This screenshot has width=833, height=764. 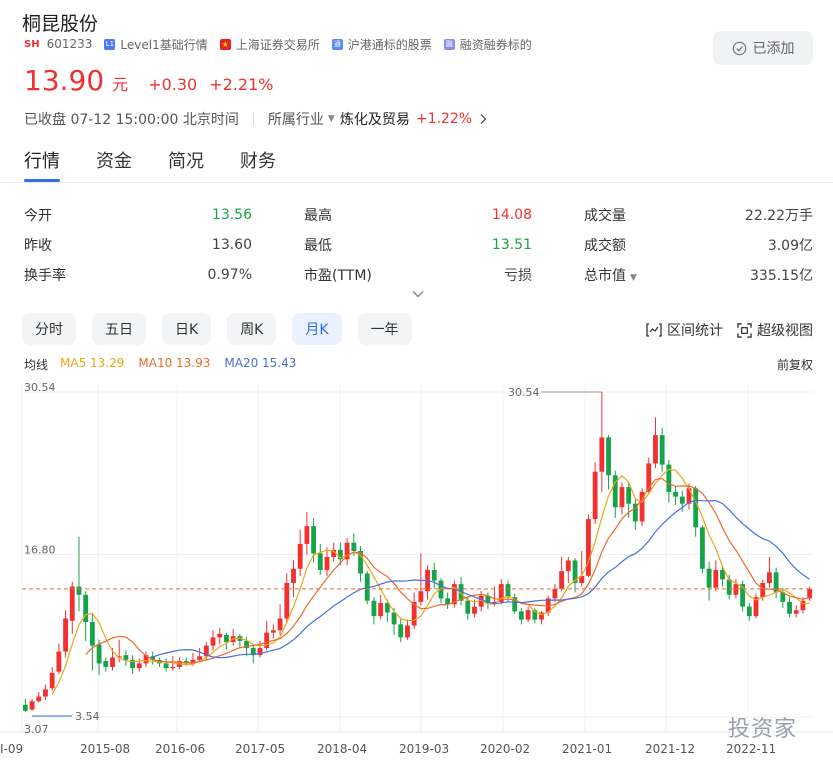 What do you see at coordinates (698, 275) in the screenshot?
I see `stat-row-market-cap: 总市值 ▼ 335.15亿` at bounding box center [698, 275].